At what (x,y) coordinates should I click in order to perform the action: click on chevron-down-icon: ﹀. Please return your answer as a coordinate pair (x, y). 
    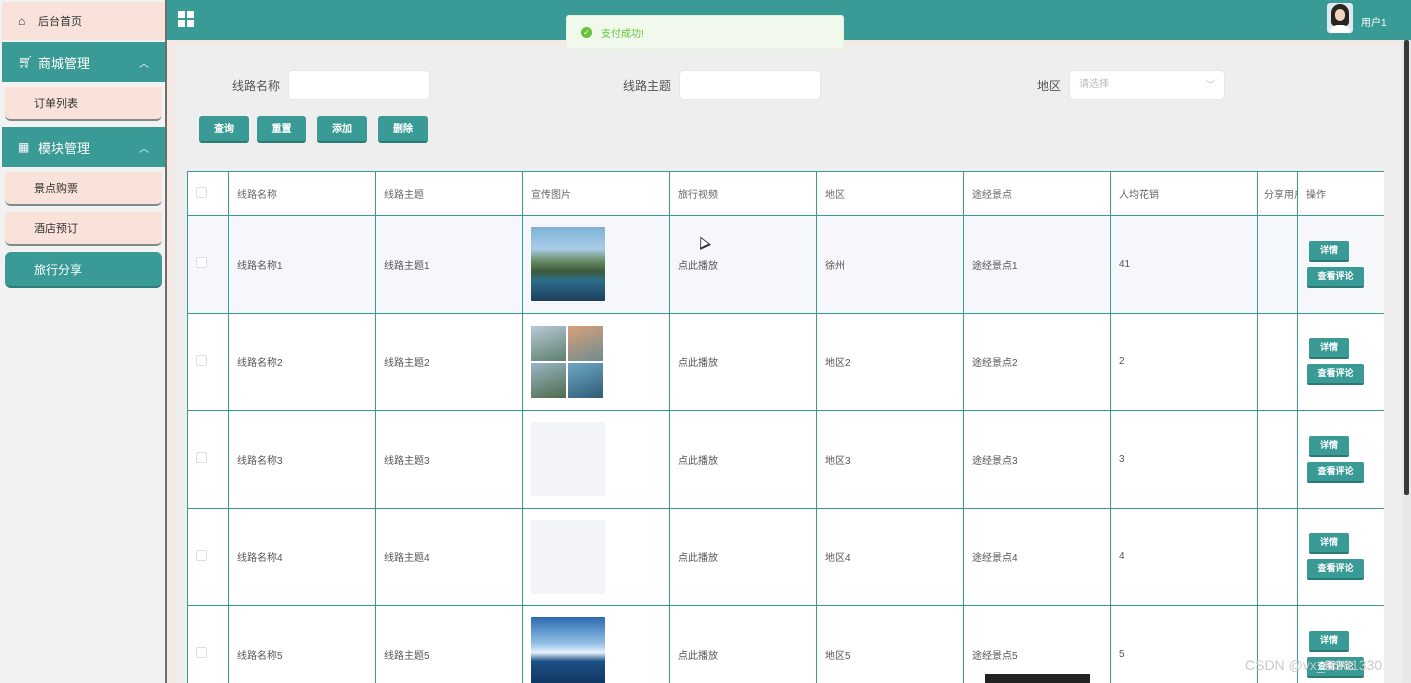
    Looking at the image, I should click on (1210, 85).